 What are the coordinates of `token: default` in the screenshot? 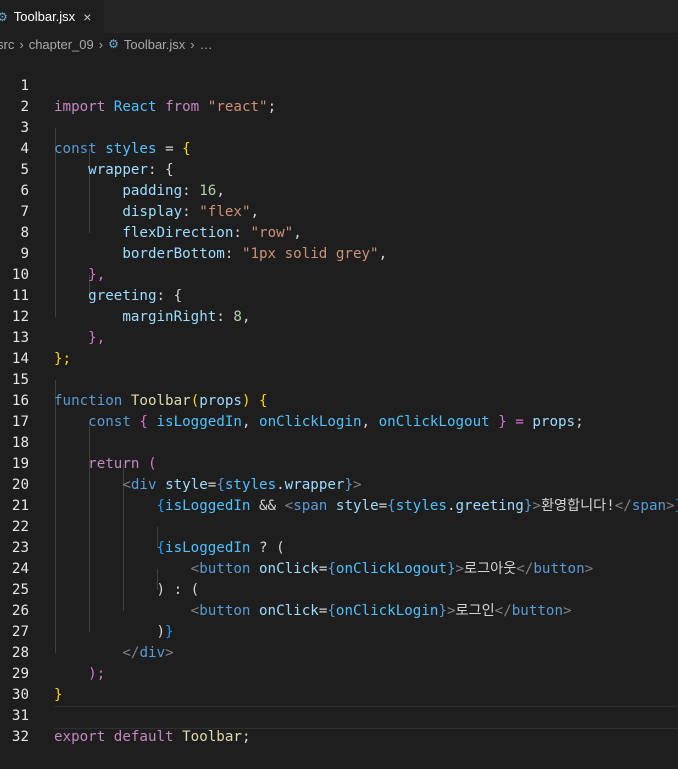 It's located at (143, 737).